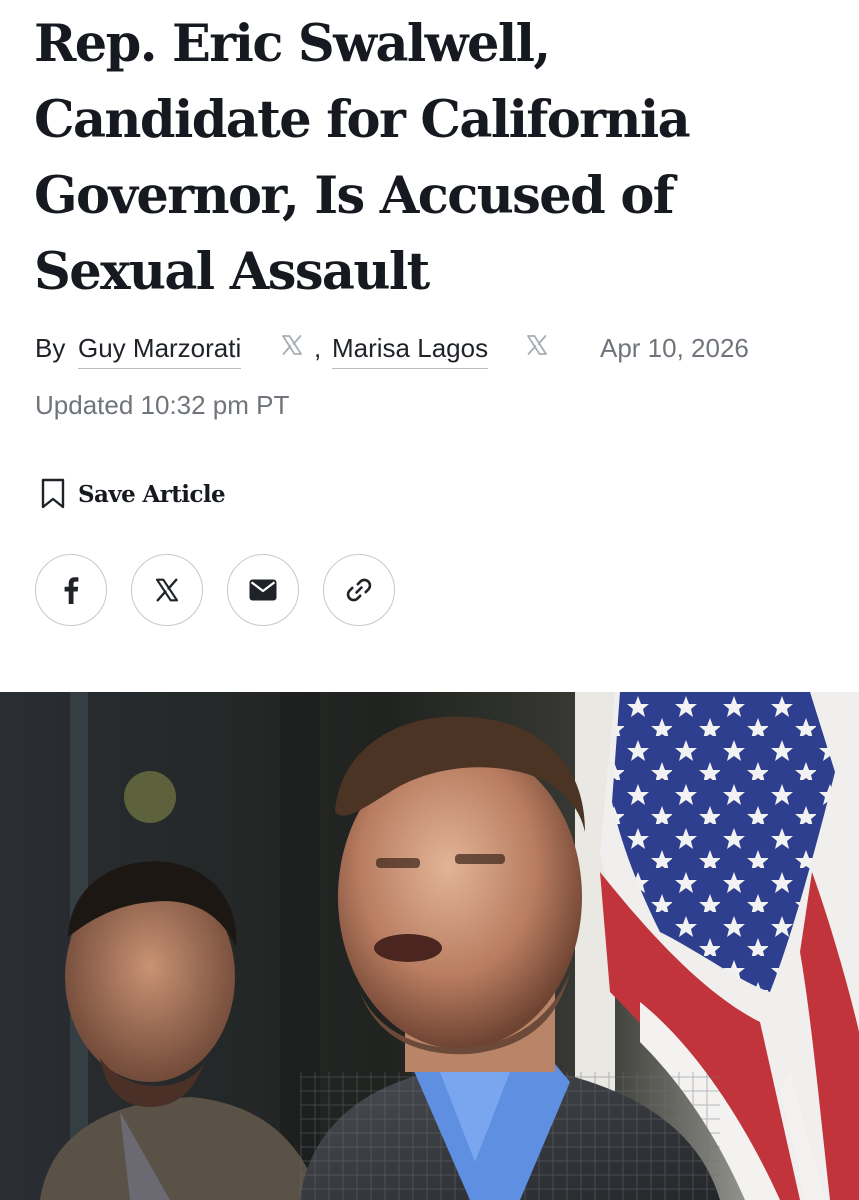 The image size is (859, 1200). I want to click on save-article-label: Save Article, so click(152, 494).